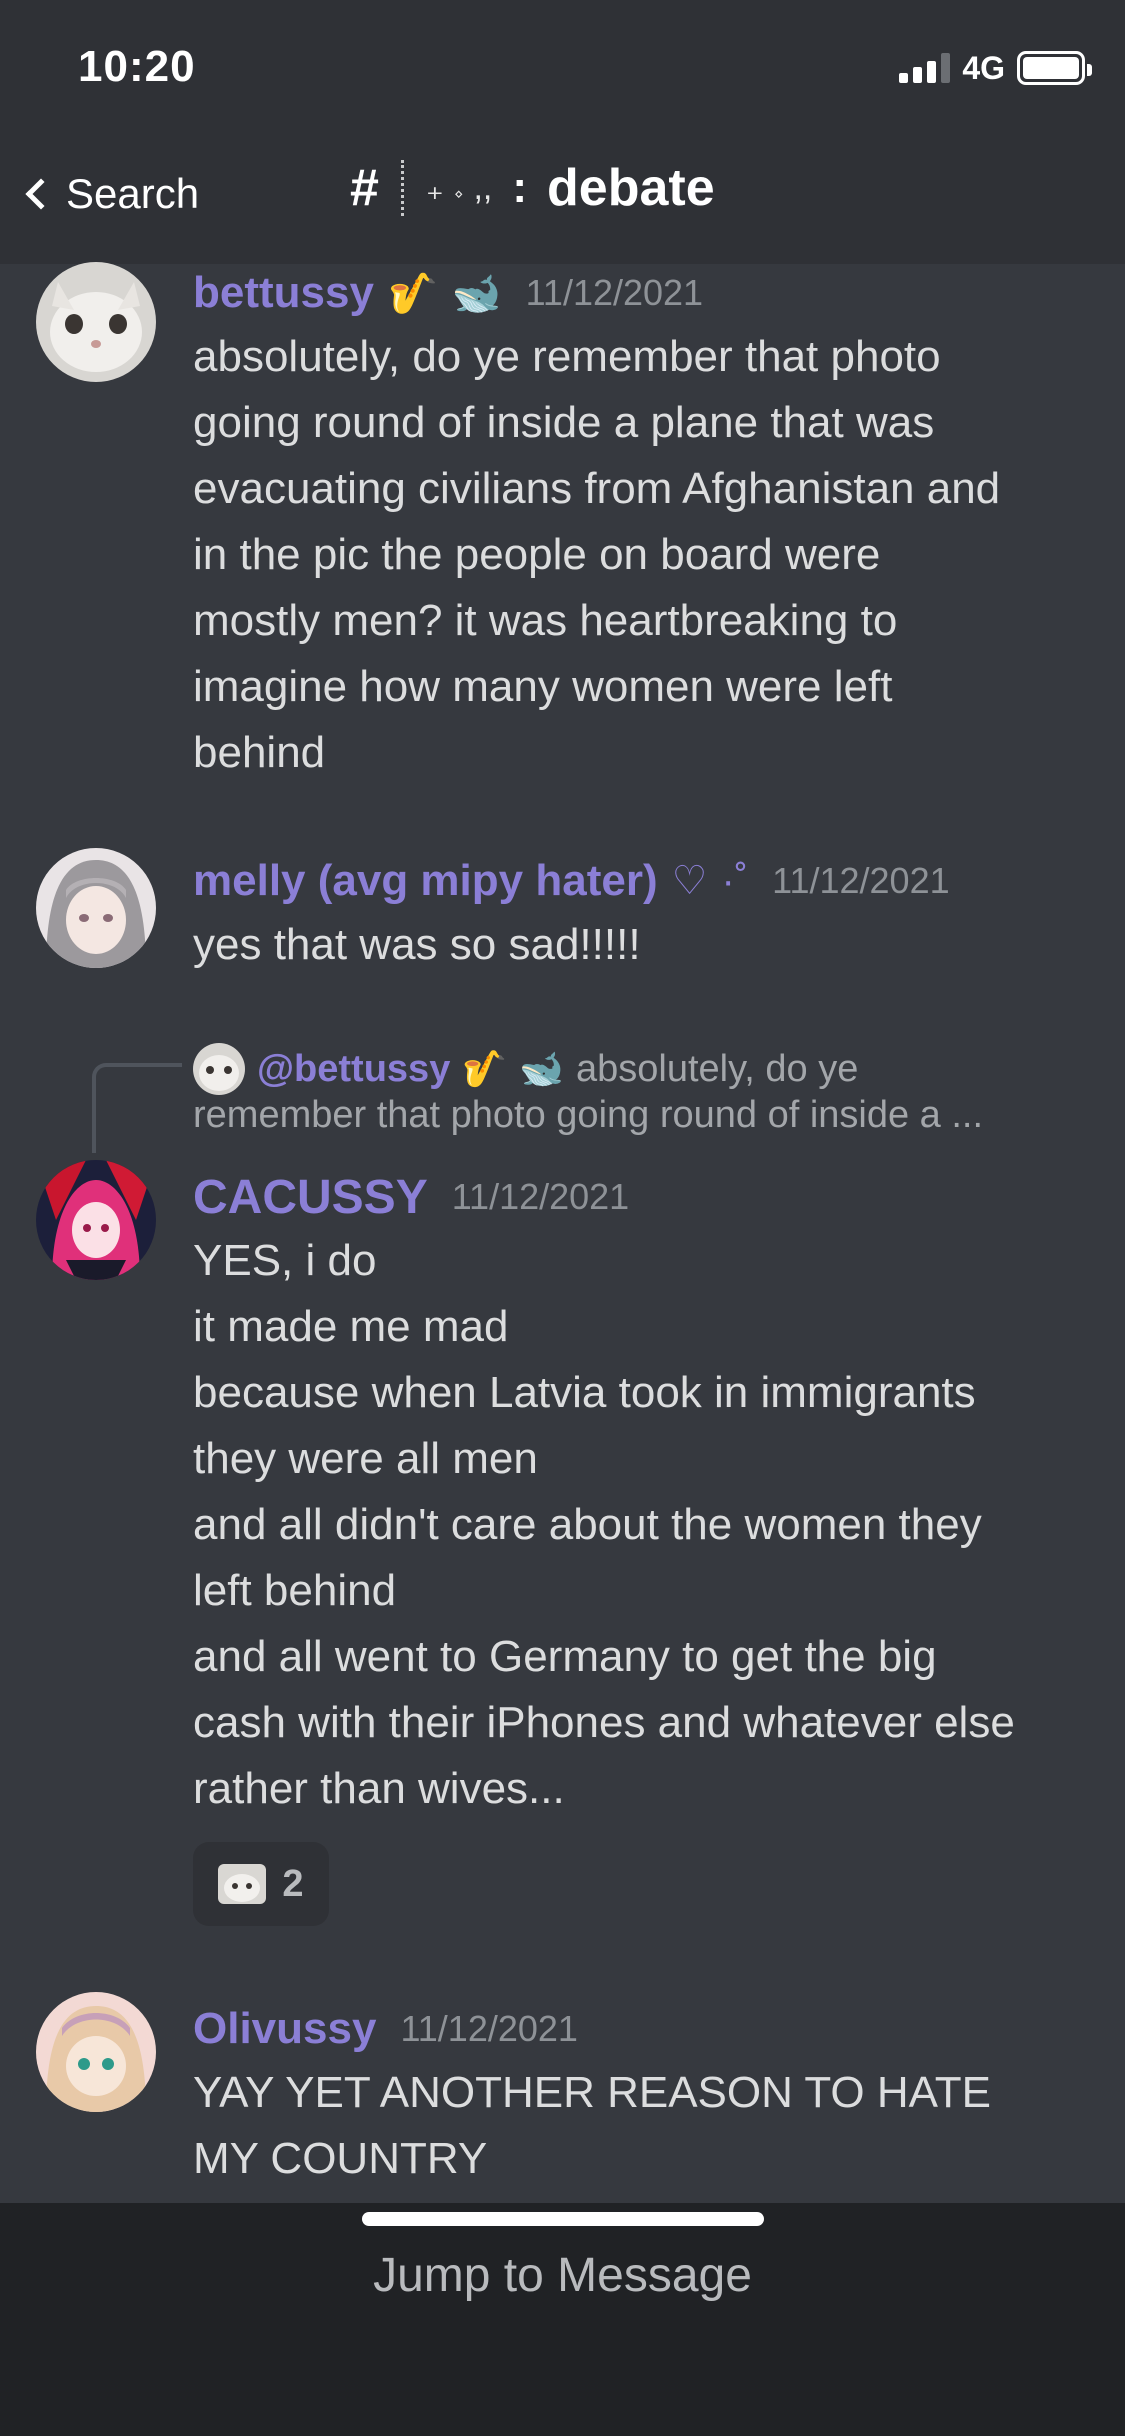 This screenshot has height=2436, width=1125. I want to click on username: melly (avg mipy hater), so click(425, 881).